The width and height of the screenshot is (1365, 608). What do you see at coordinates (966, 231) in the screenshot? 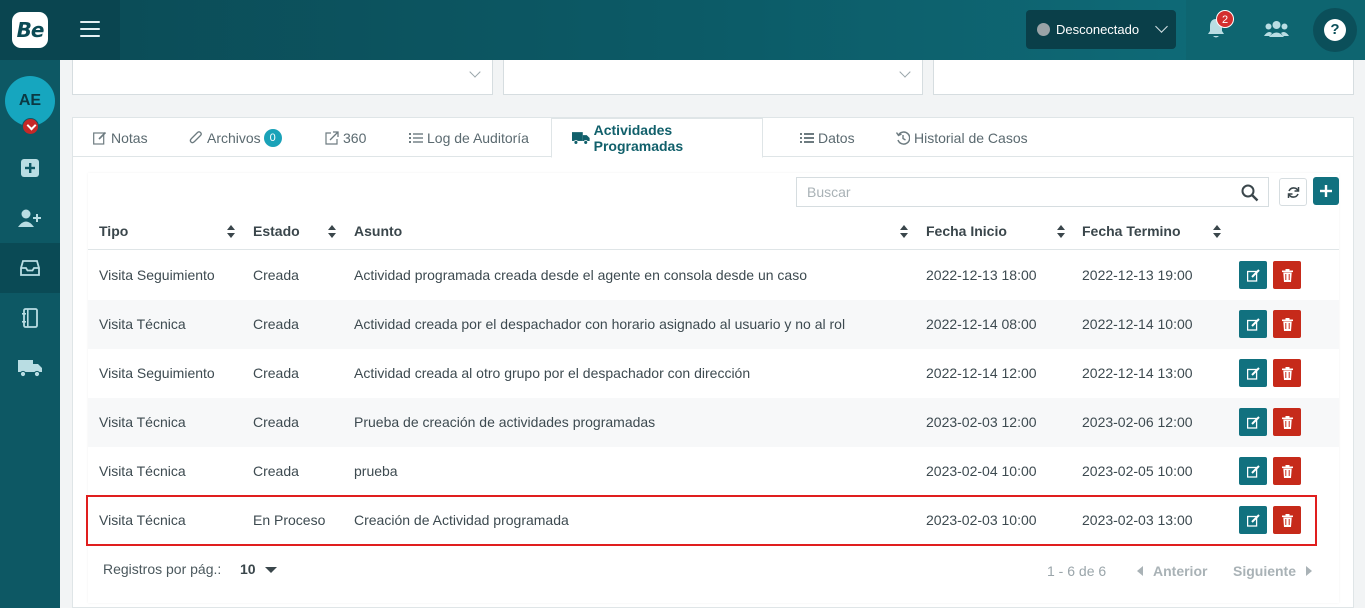
I see `column-header-fecha-inicio: Fecha Inicio` at bounding box center [966, 231].